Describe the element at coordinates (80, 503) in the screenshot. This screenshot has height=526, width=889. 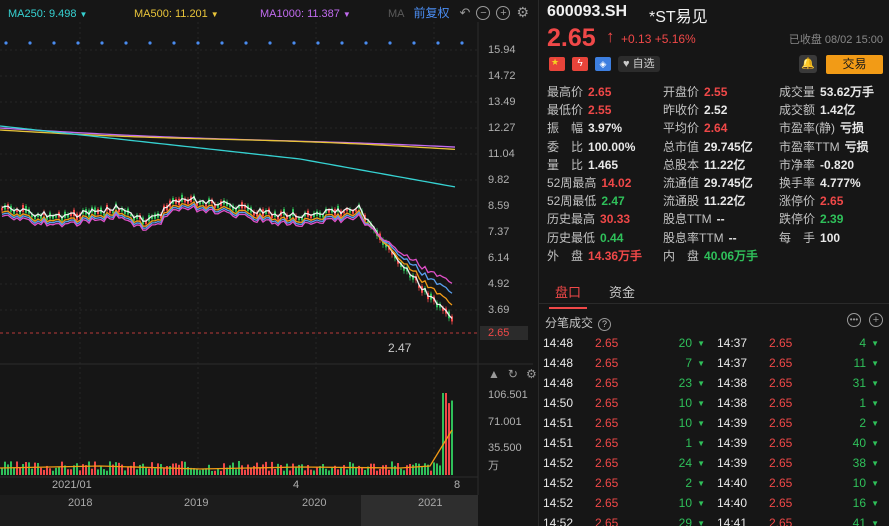
I see `year-label: 2018` at that location.